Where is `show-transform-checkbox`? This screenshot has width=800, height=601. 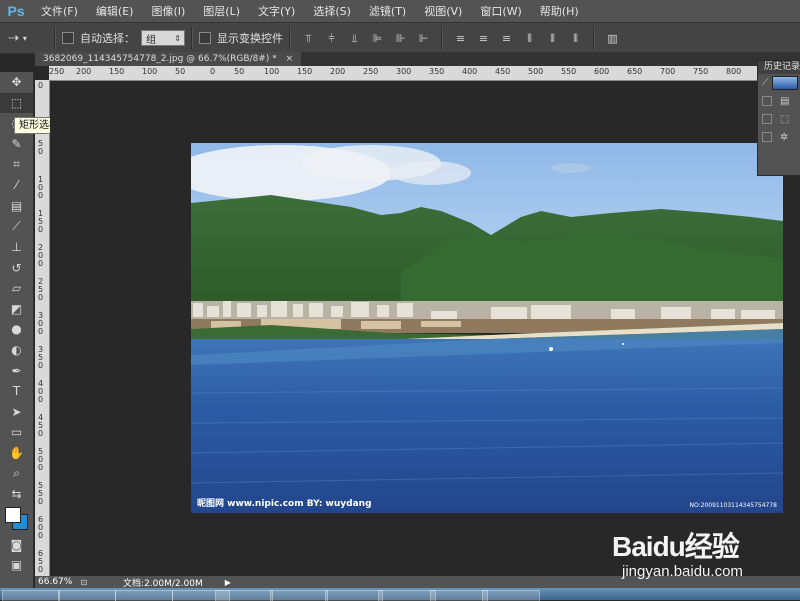
show-transform-checkbox is located at coordinates (205, 38).